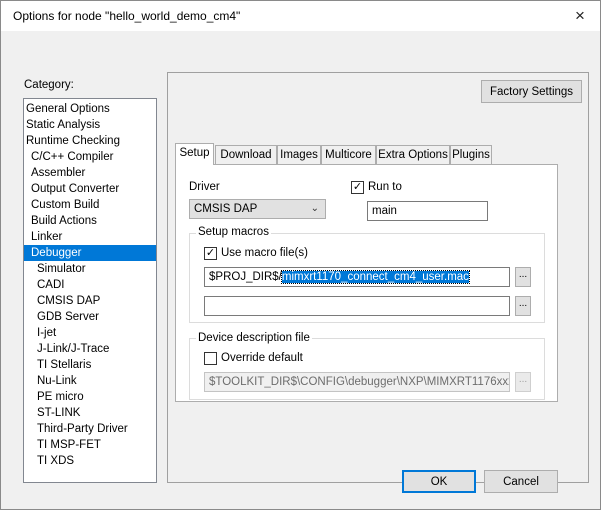  Describe the element at coordinates (262, 358) in the screenshot. I see `override-default-label: Override default` at that location.